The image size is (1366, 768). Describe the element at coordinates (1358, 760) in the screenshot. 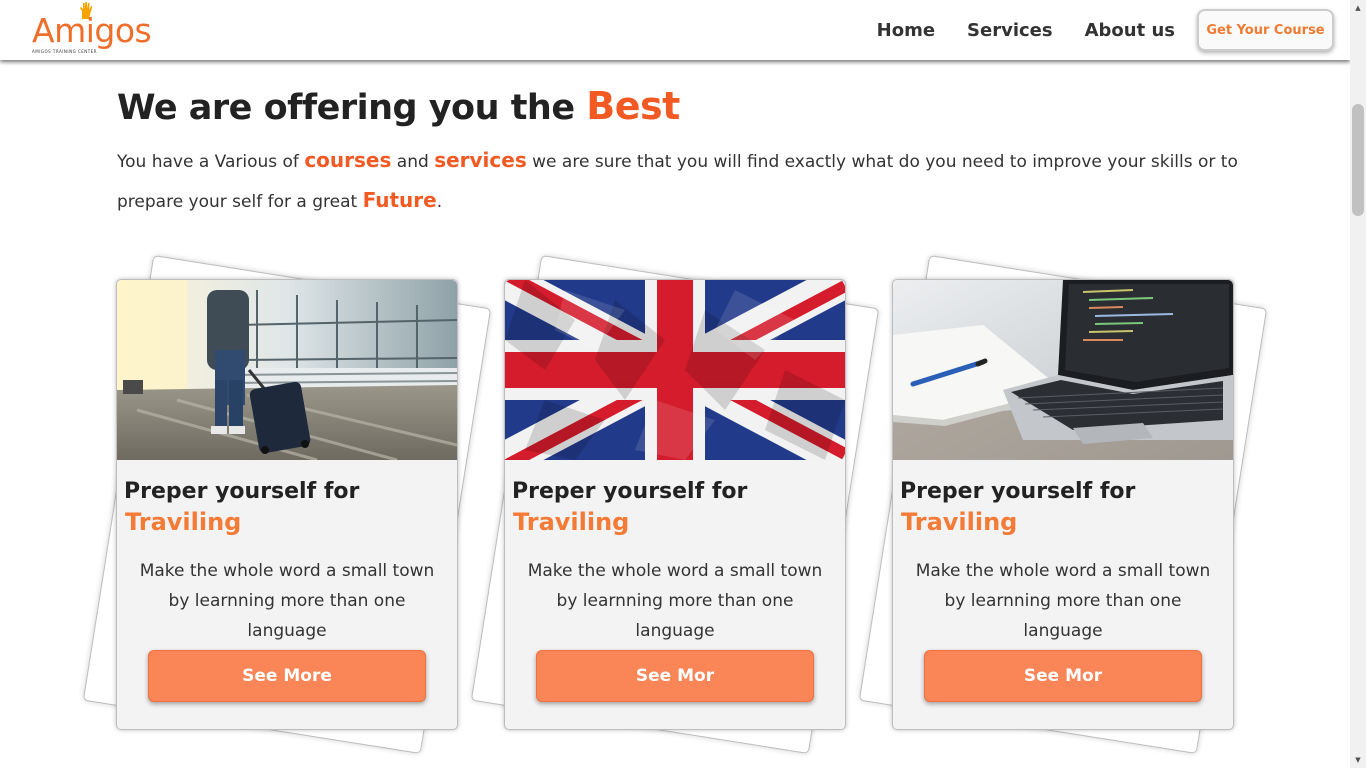

I see `scroll-down-arrow-icon: ▼` at that location.